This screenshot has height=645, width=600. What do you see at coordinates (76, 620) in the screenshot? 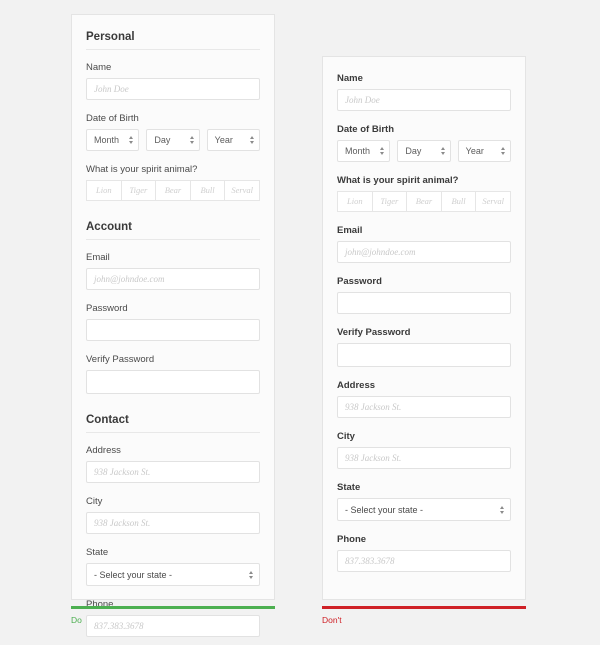
I see `do-caption: Do` at bounding box center [76, 620].